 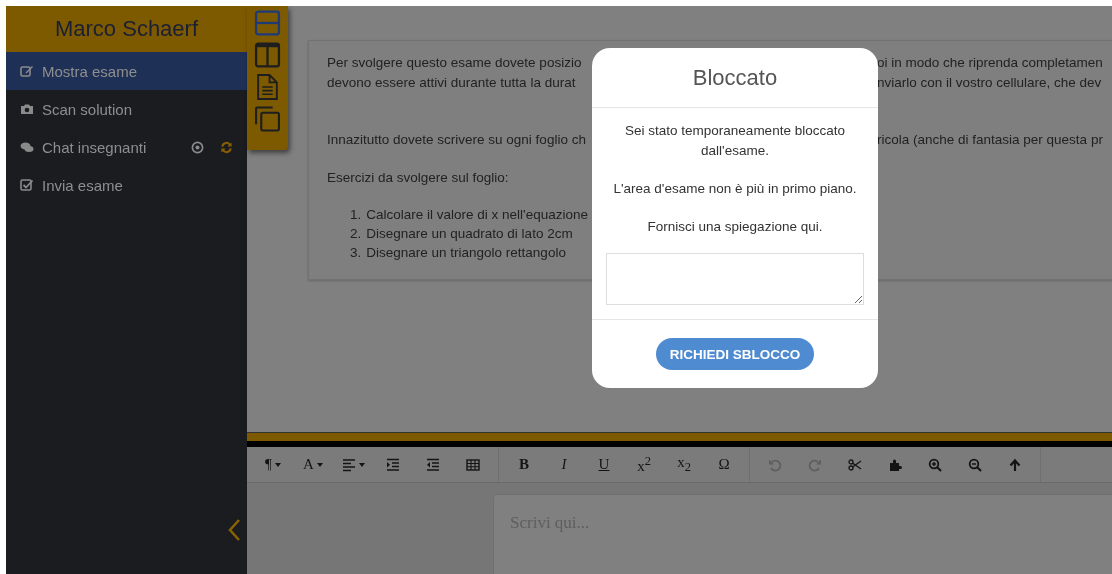 I want to click on list-number: 2., so click(x=356, y=233).